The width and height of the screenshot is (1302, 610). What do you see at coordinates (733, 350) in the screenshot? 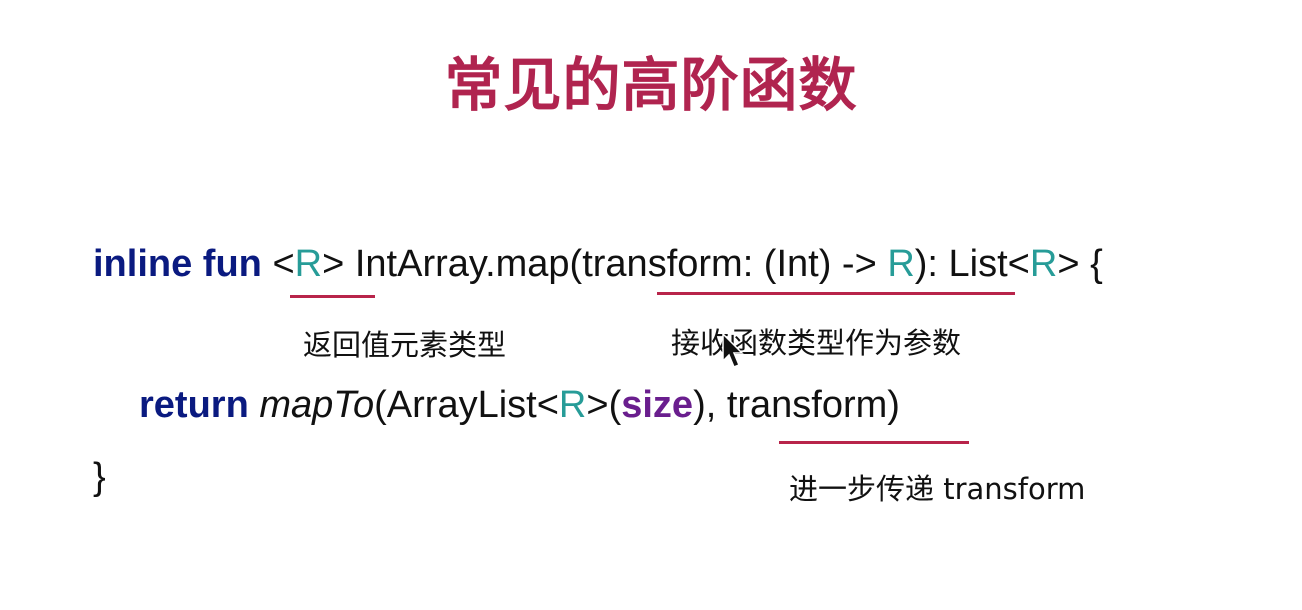
I see `mouse-cursor-icon` at bounding box center [733, 350].